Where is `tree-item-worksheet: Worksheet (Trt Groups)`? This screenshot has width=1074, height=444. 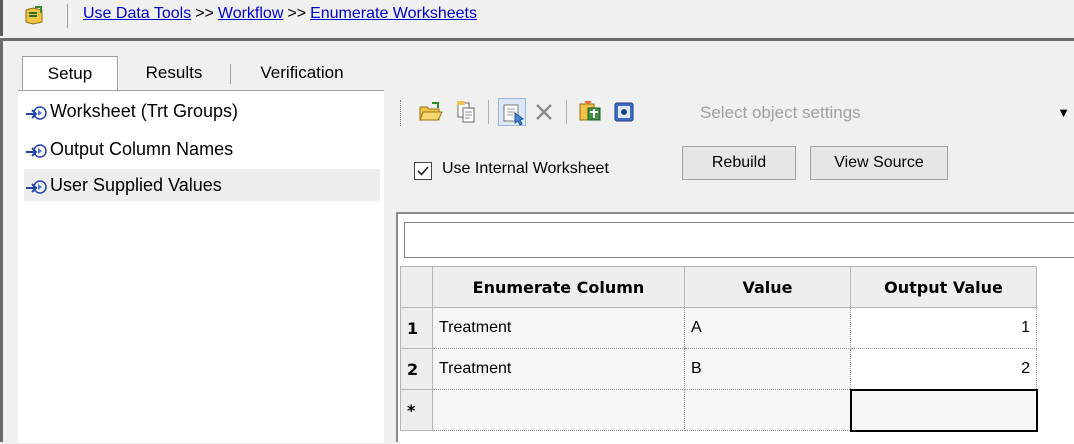
tree-item-worksheet: Worksheet (Trt Groups) is located at coordinates (202, 111).